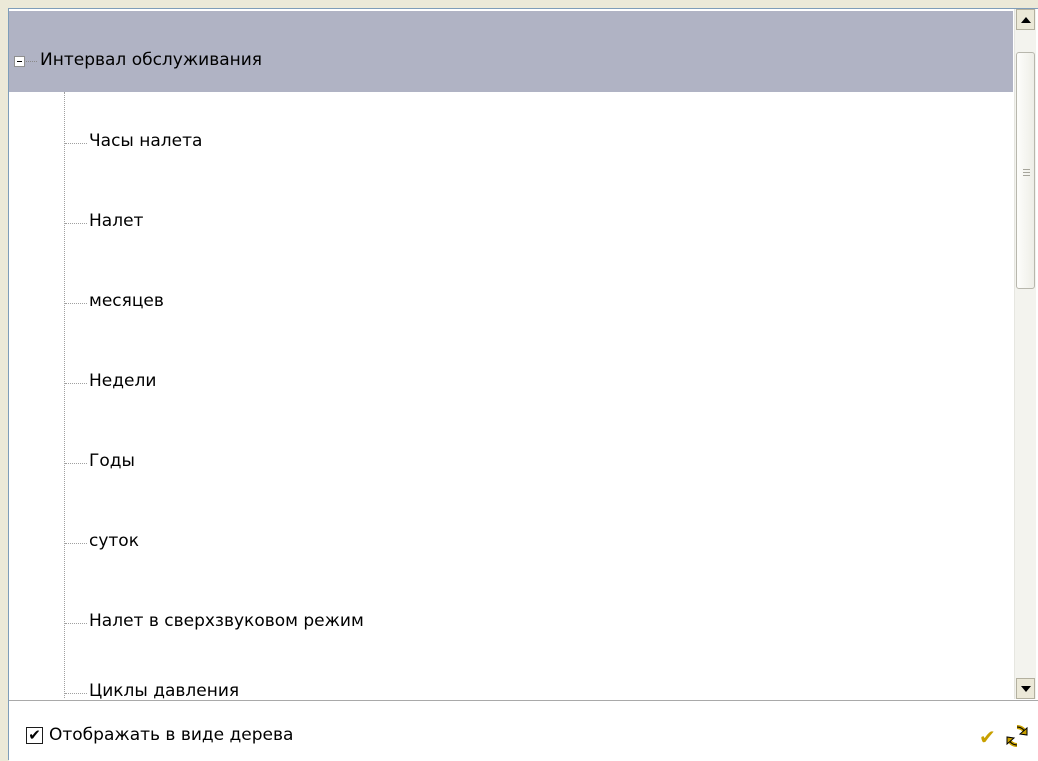 This screenshot has height=761, width=1038. I want to click on tree-node-label: Часы налета, so click(146, 141).